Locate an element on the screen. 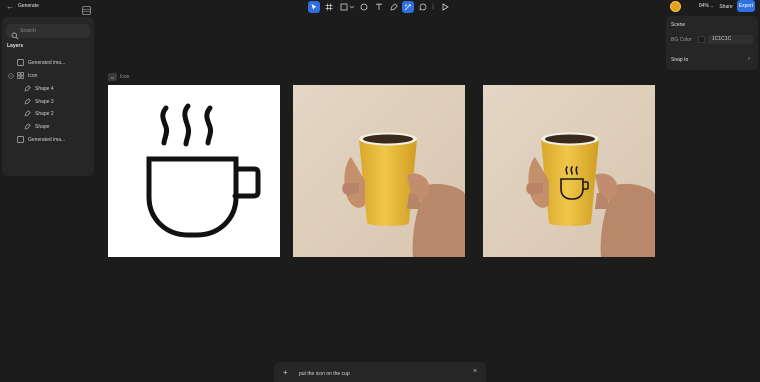 This screenshot has height=382, width=760. snap-to-label: Snap to is located at coordinates (679, 60).